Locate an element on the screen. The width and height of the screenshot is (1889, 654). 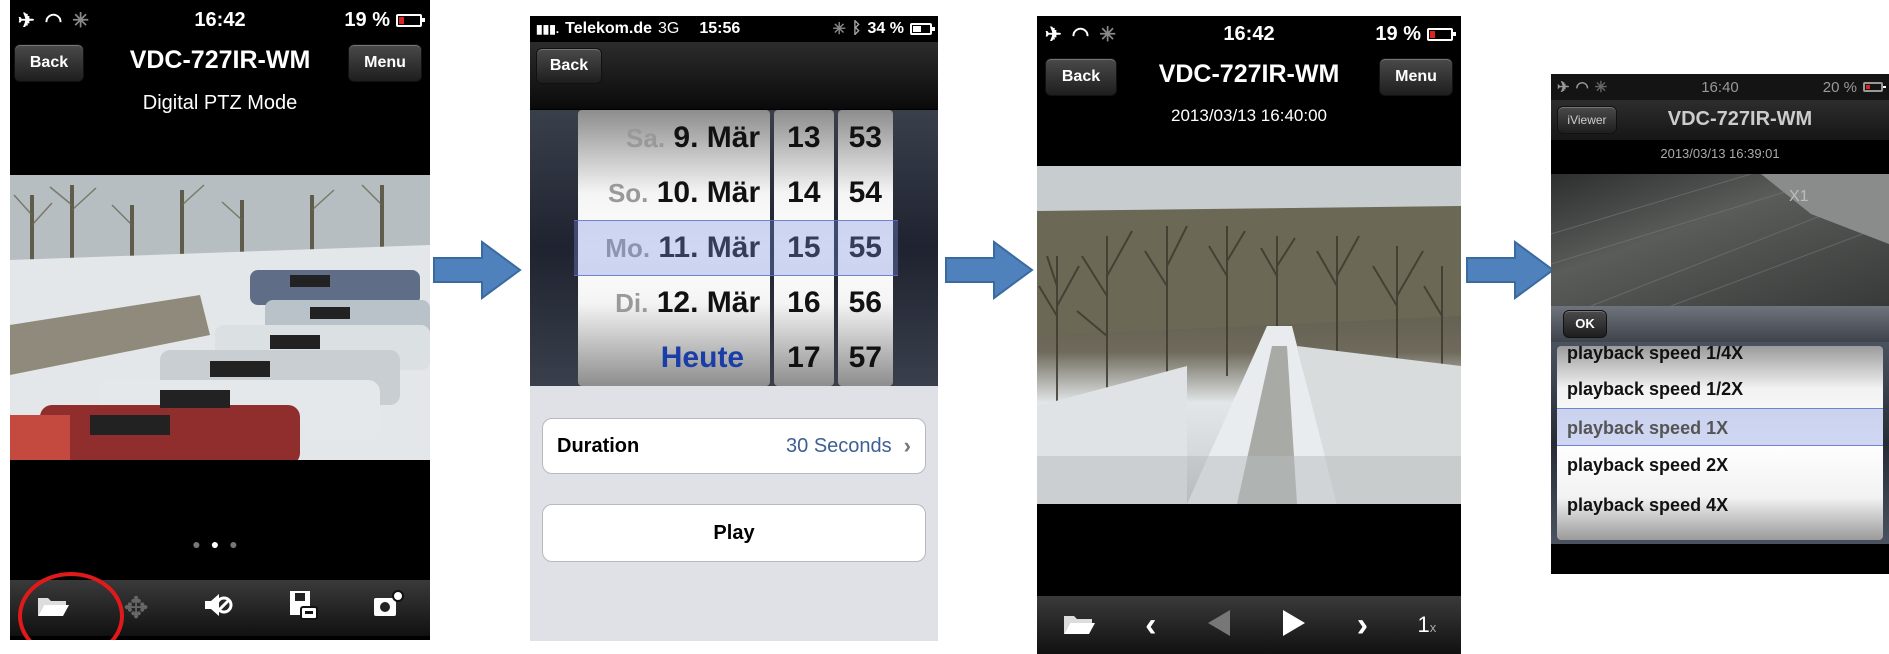
nav-bar: Back VDC-727IR-WM Menu Digital PTZ Mode is located at coordinates (220, 81).